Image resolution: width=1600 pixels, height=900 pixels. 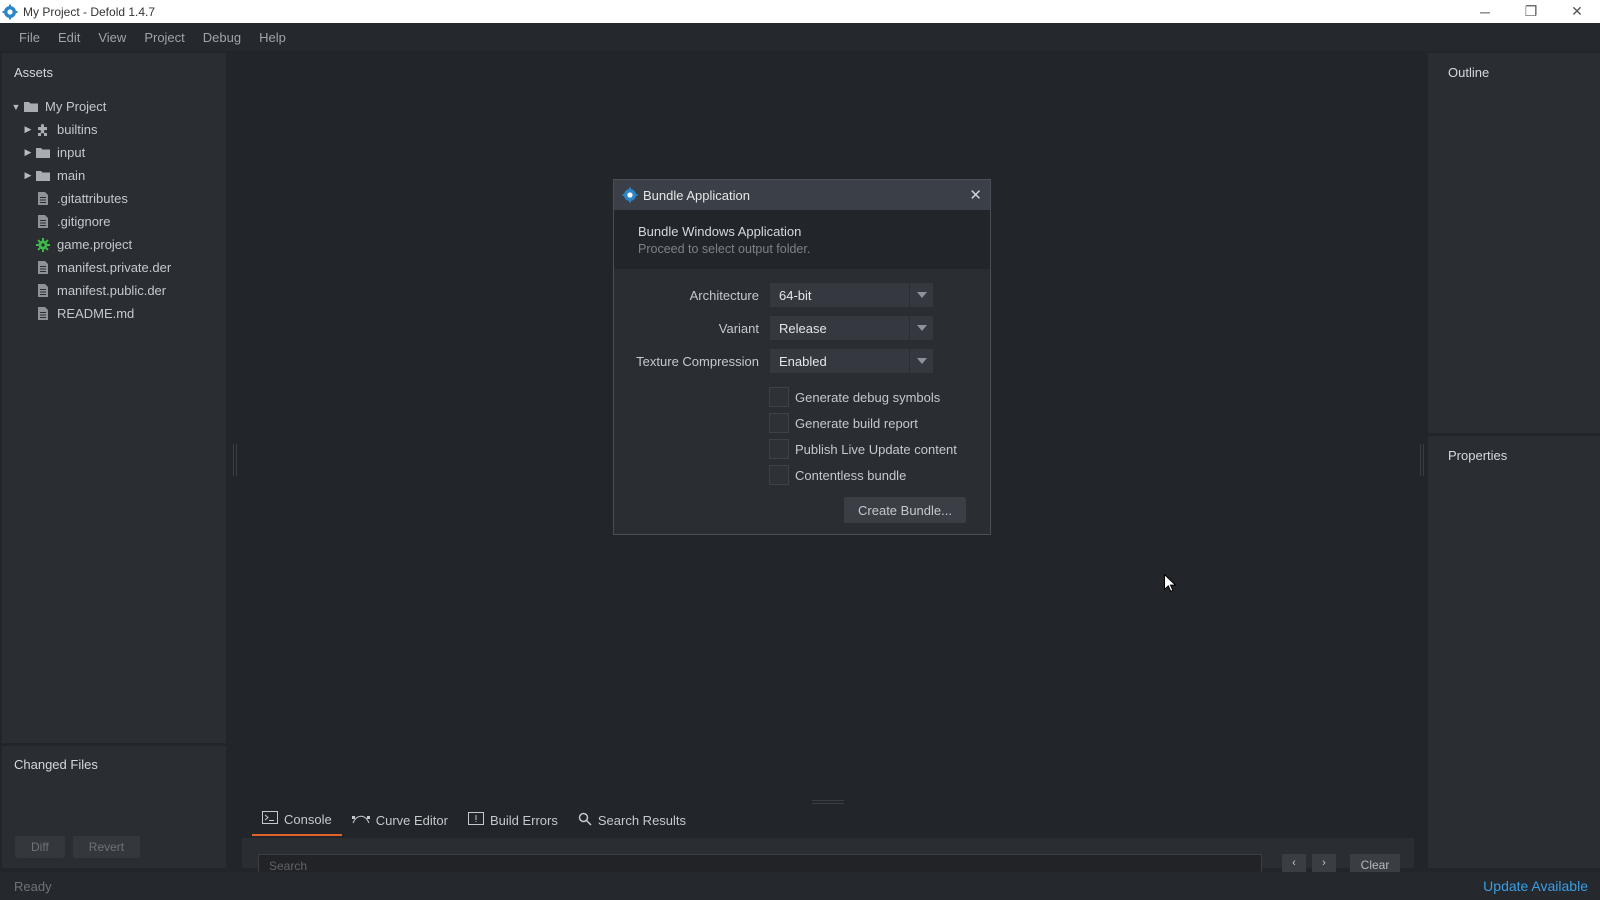 I want to click on folder-icon, so click(x=43, y=153).